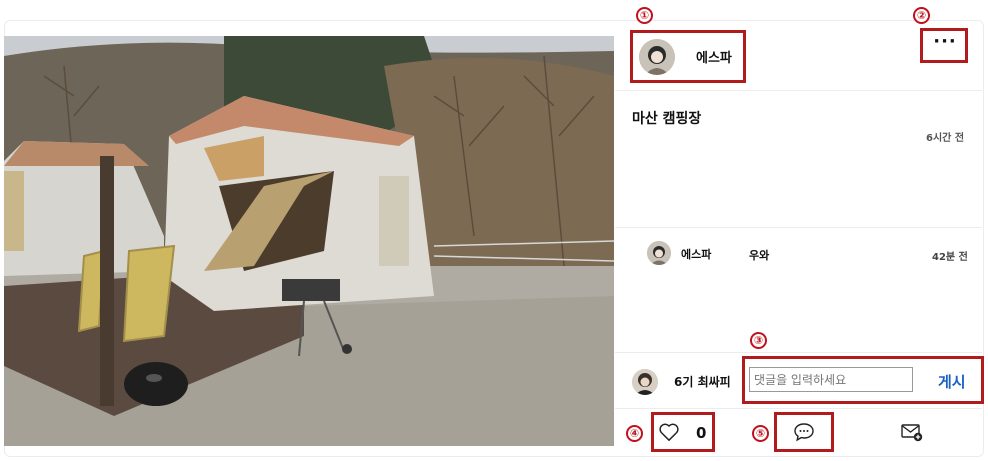 The image size is (988, 461). I want to click on share-button, so click(912, 432).